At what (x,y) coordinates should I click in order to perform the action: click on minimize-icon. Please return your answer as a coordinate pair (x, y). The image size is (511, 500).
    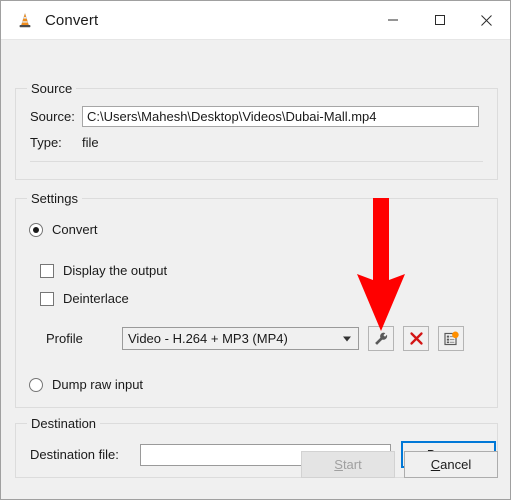
    Looking at the image, I should click on (392, 20).